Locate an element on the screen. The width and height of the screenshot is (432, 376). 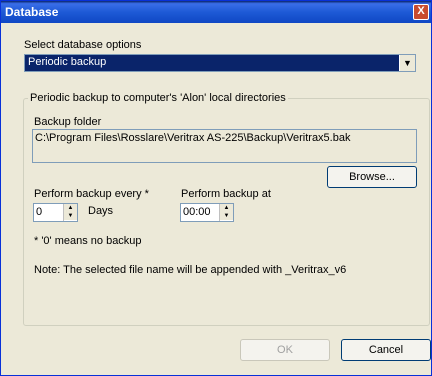
window-title: Database is located at coordinates (32, 12).